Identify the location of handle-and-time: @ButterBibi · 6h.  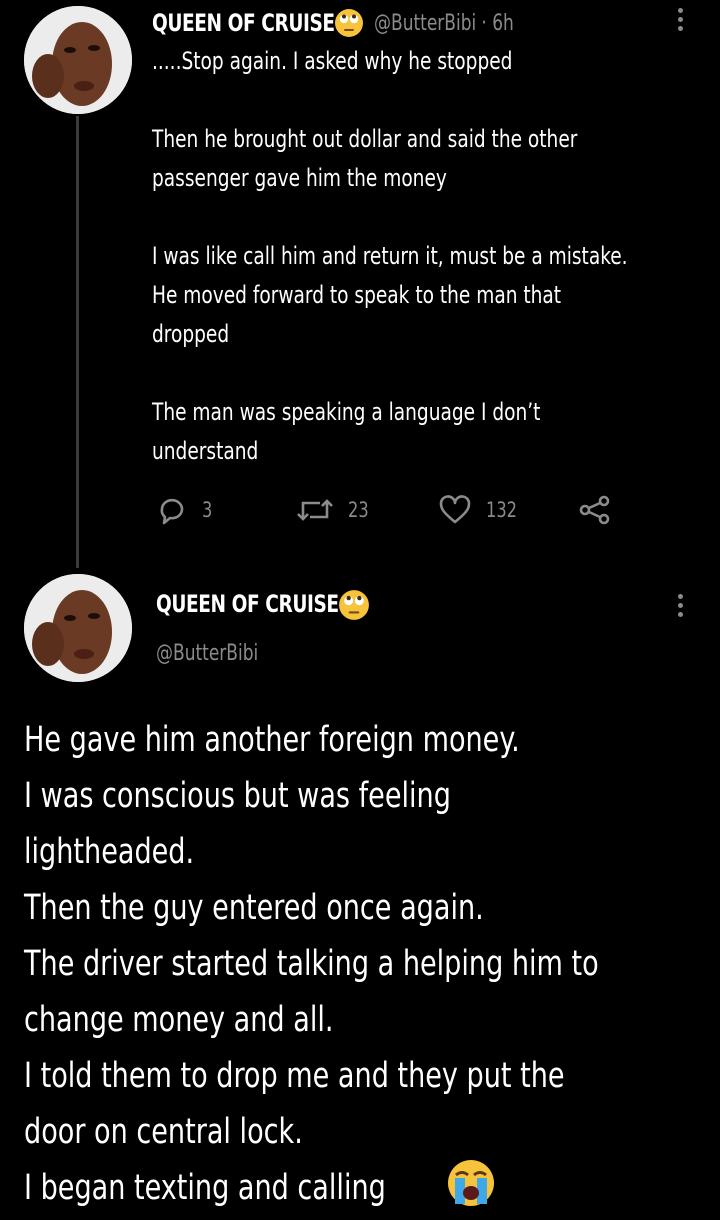
(444, 23).